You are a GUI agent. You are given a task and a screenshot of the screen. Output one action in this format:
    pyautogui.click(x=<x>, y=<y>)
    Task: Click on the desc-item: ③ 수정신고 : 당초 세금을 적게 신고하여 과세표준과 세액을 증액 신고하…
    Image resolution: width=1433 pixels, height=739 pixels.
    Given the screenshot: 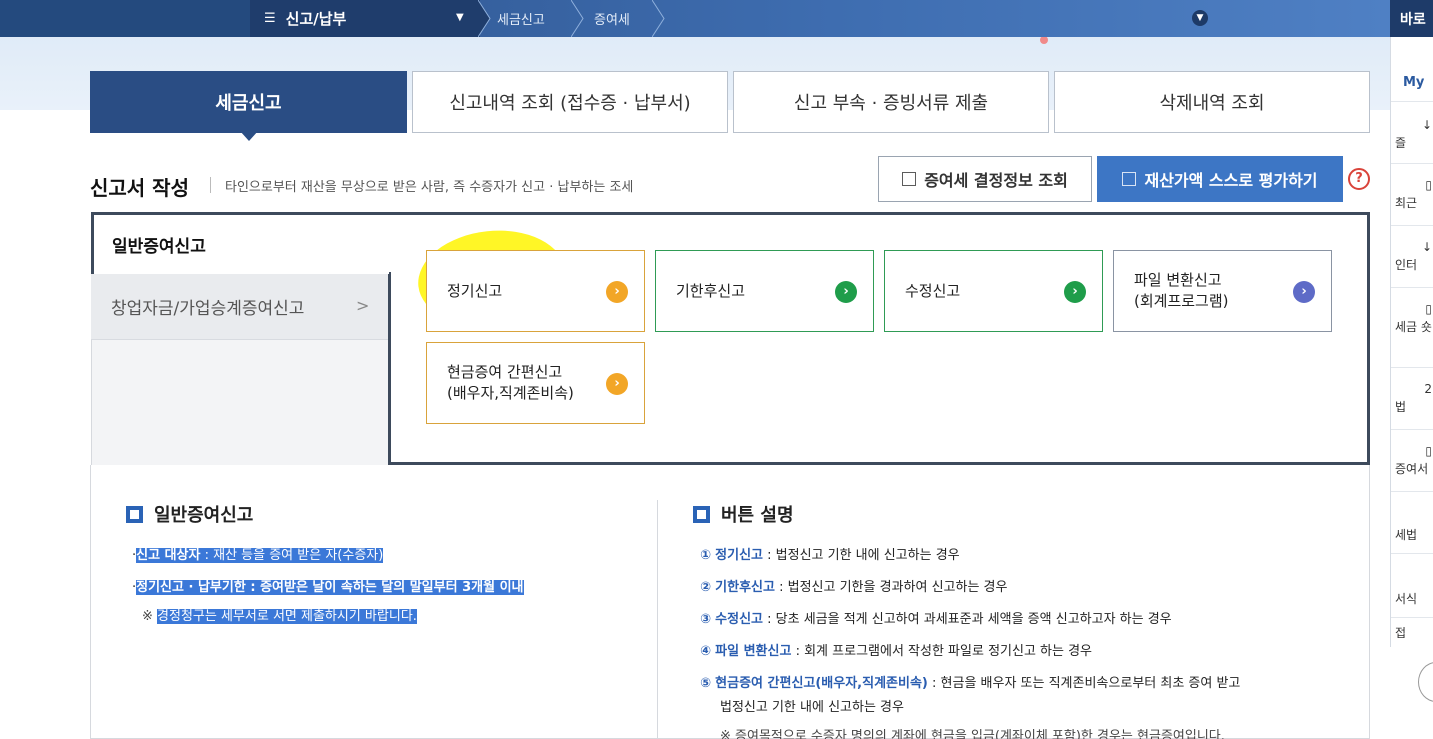 What is the action you would take?
    pyautogui.click(x=936, y=619)
    